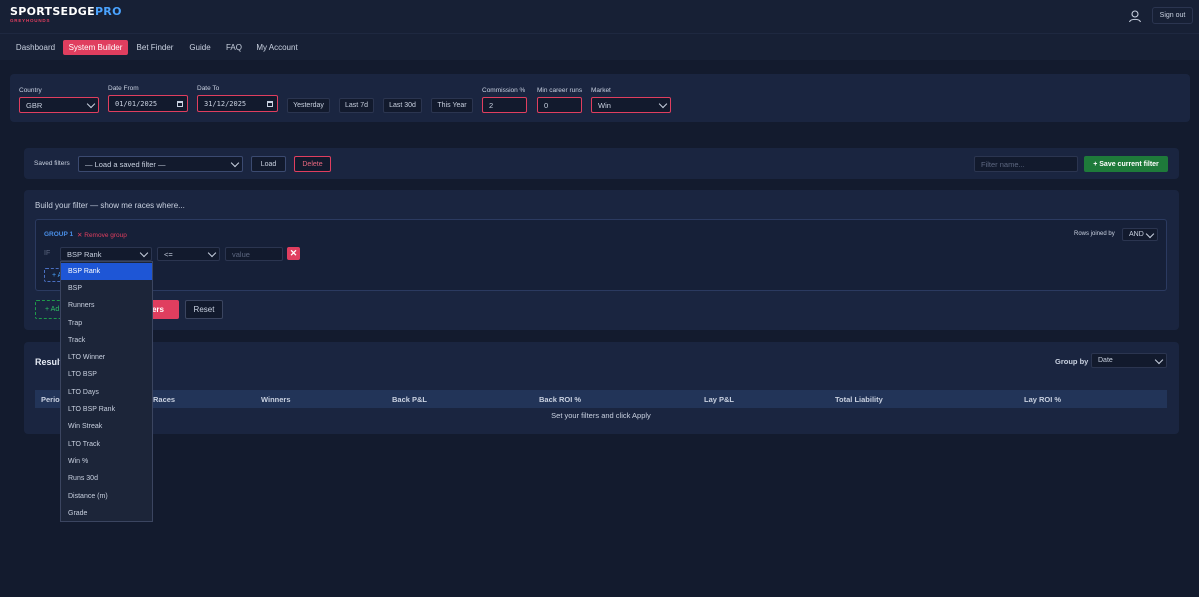  What do you see at coordinates (560, 90) in the screenshot?
I see `min-runs-label: Min career runs` at bounding box center [560, 90].